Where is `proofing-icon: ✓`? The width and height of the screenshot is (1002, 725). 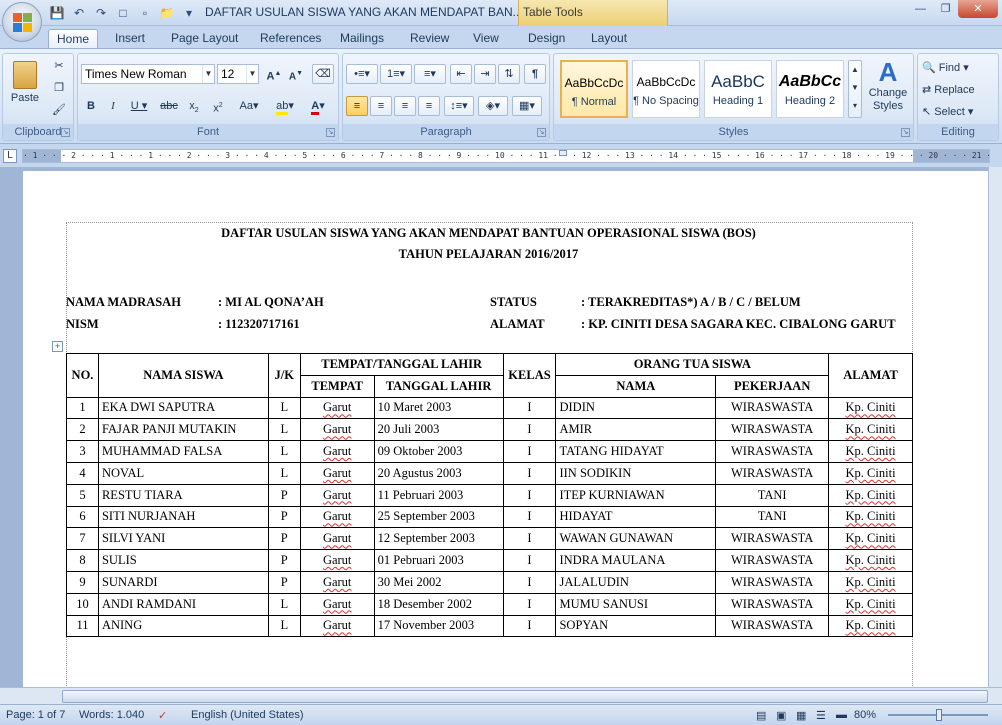 proofing-icon: ✓ is located at coordinates (162, 715).